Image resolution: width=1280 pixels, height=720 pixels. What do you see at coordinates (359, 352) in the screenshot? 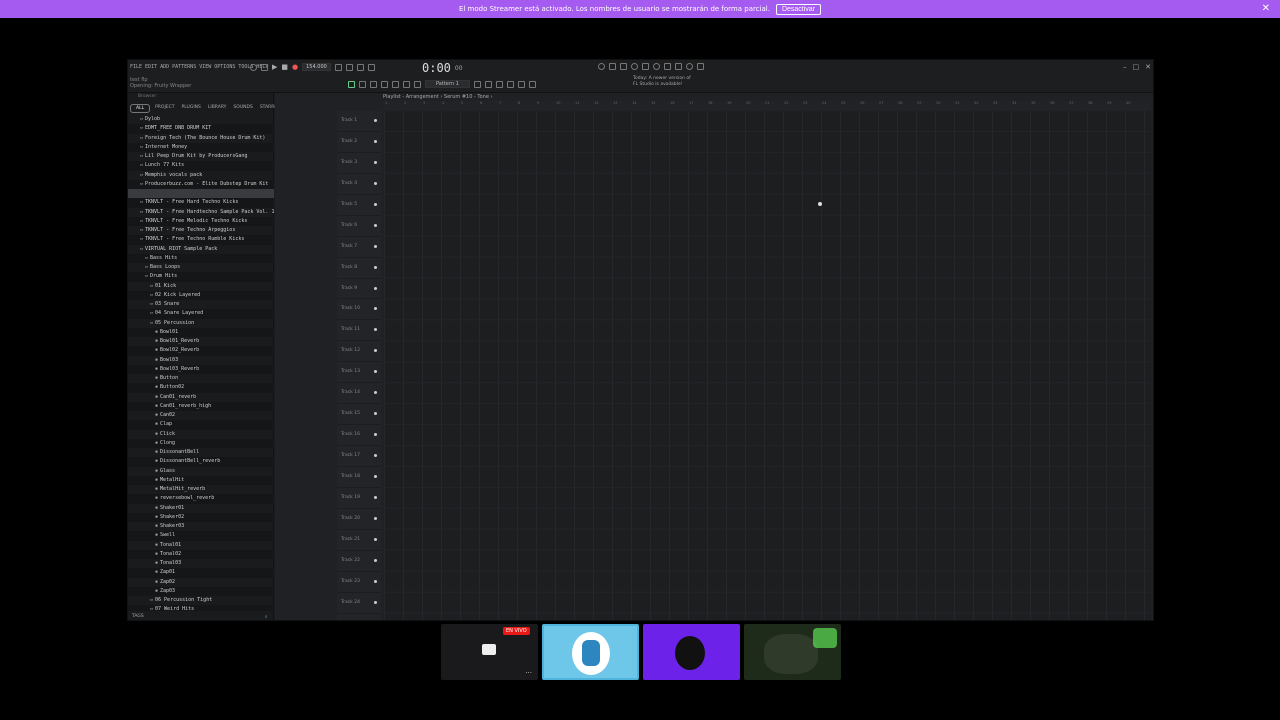
I see `track-header: Track 12` at bounding box center [359, 352].